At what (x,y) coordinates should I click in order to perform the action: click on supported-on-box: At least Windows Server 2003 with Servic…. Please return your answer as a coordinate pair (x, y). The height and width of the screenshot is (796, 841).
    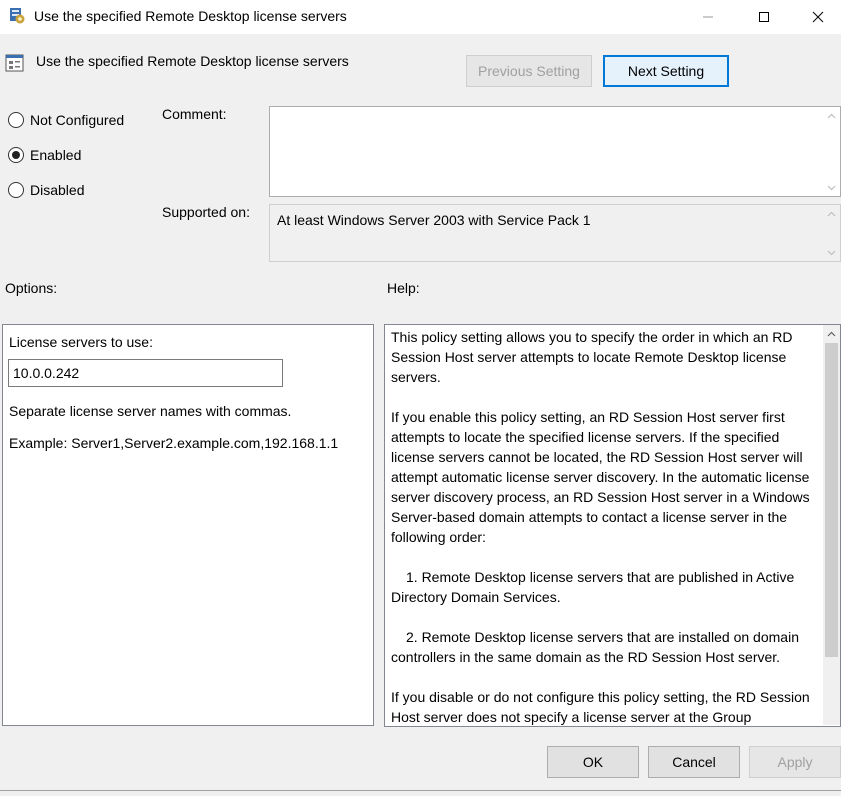
    Looking at the image, I should click on (555, 233).